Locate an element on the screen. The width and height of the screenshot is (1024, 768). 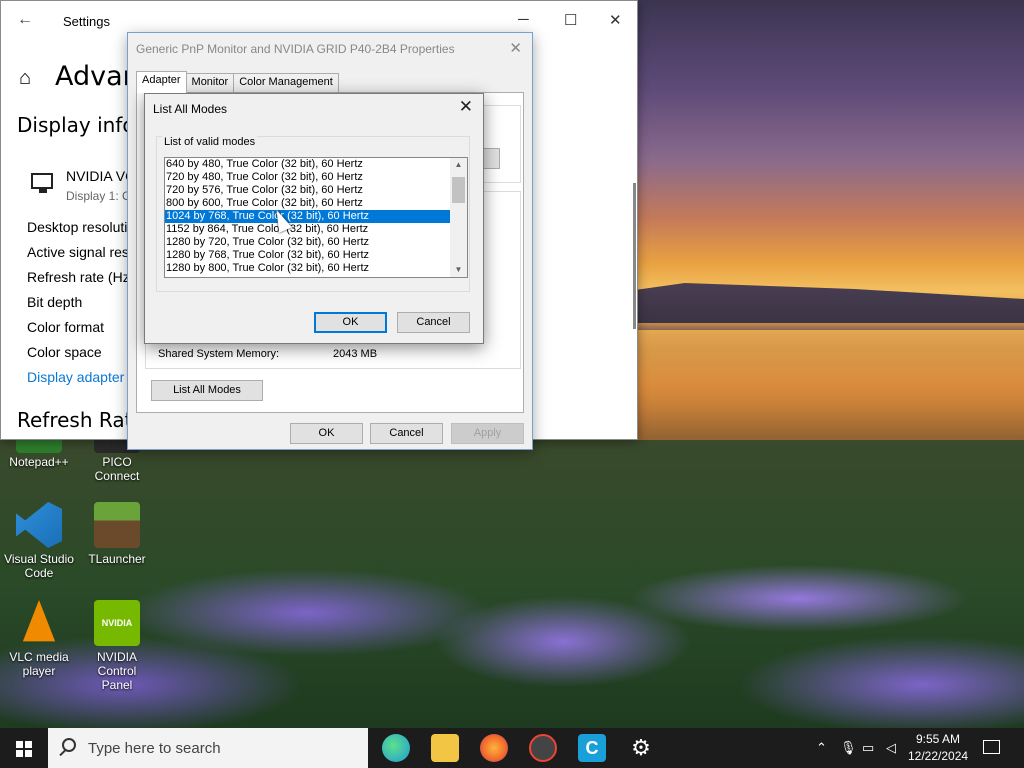
desktop-icon-nvidia-control-panel: NVIDIA NVIDIA Control Panel is located at coordinates (117, 646).